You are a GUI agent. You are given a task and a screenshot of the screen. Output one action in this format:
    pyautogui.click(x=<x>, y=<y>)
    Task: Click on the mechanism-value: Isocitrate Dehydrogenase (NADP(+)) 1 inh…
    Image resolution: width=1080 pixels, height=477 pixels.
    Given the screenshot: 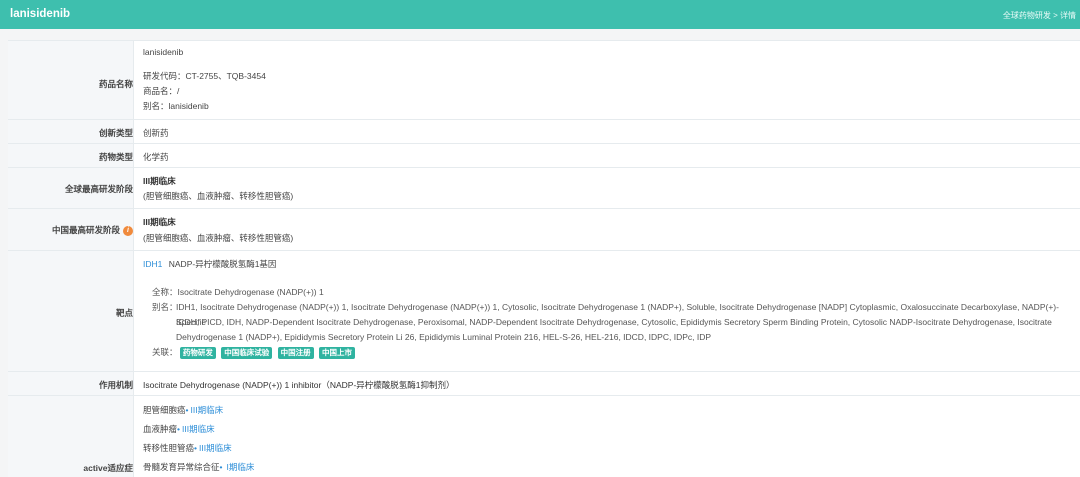 What is the action you would take?
    pyautogui.click(x=299, y=385)
    